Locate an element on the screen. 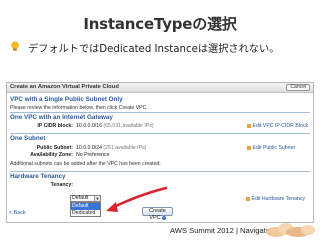  tenancy-label: Tenancy: is located at coordinates (61, 185).